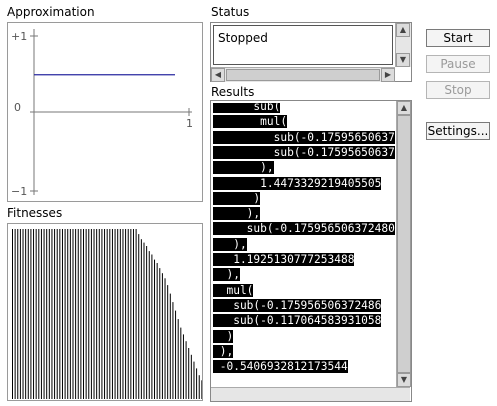  What do you see at coordinates (189, 123) in the screenshot?
I see `x-label-end: 1` at bounding box center [189, 123].